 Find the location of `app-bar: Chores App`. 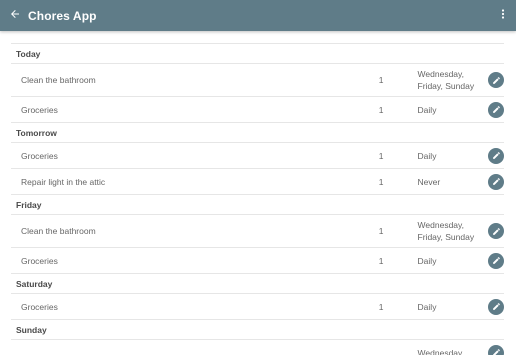

app-bar: Chores App is located at coordinates (258, 15).